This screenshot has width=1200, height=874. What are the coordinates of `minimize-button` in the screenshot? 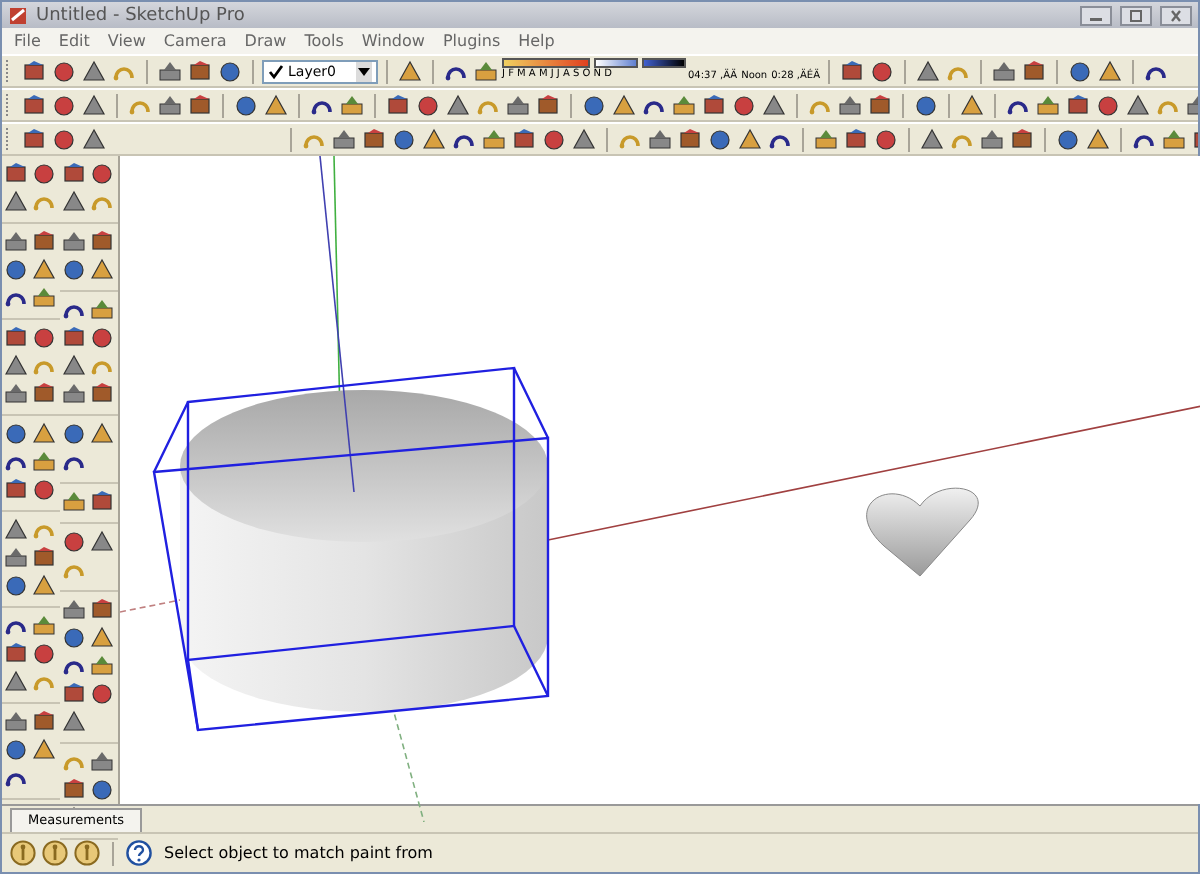 It's located at (1096, 15).